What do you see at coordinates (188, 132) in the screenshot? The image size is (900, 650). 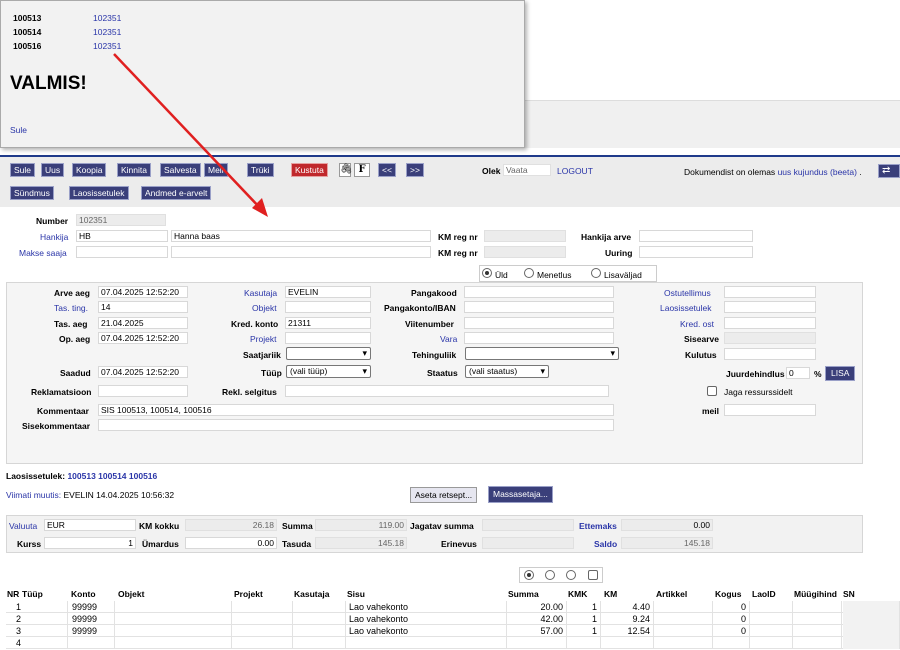 I see `arrow-line` at bounding box center [188, 132].